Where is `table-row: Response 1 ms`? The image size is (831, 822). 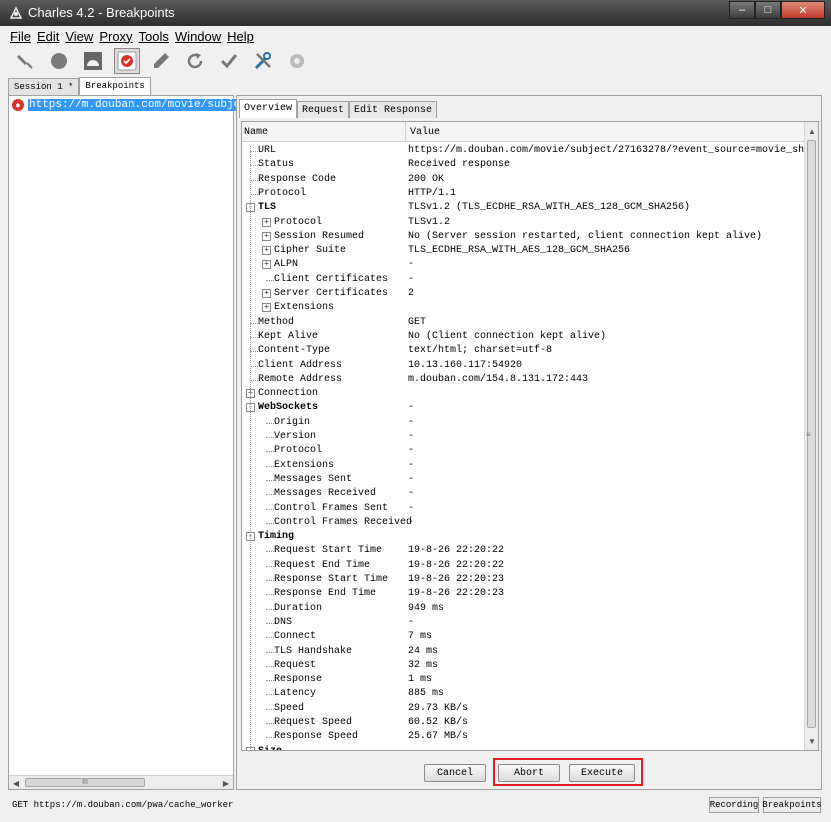
table-row: Response 1 ms is located at coordinates (523, 680).